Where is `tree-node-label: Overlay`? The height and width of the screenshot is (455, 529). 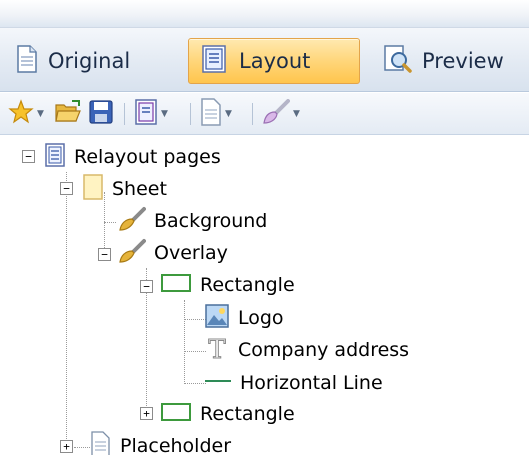
tree-node-label: Overlay is located at coordinates (191, 253).